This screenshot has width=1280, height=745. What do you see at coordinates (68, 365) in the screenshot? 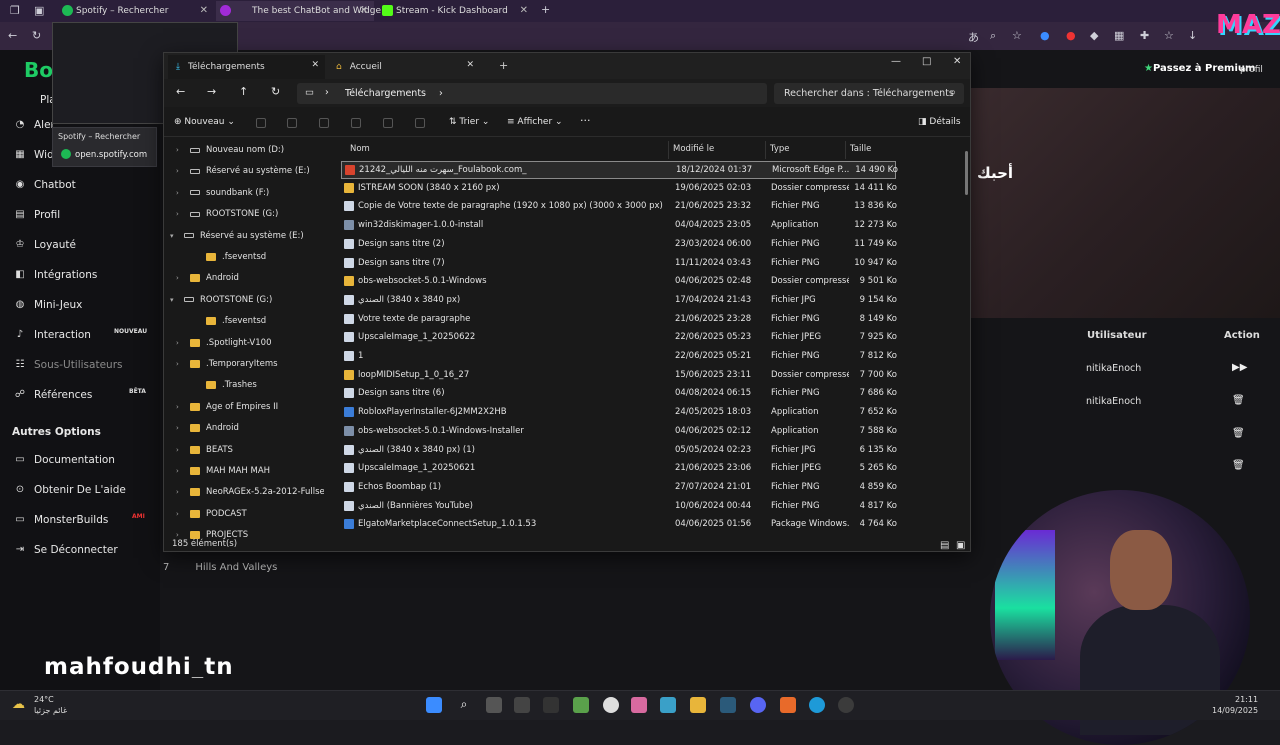
I see `sidebar-item-sous-utilisateurs: ☷ Sous-Utilisateurs` at bounding box center [68, 365].